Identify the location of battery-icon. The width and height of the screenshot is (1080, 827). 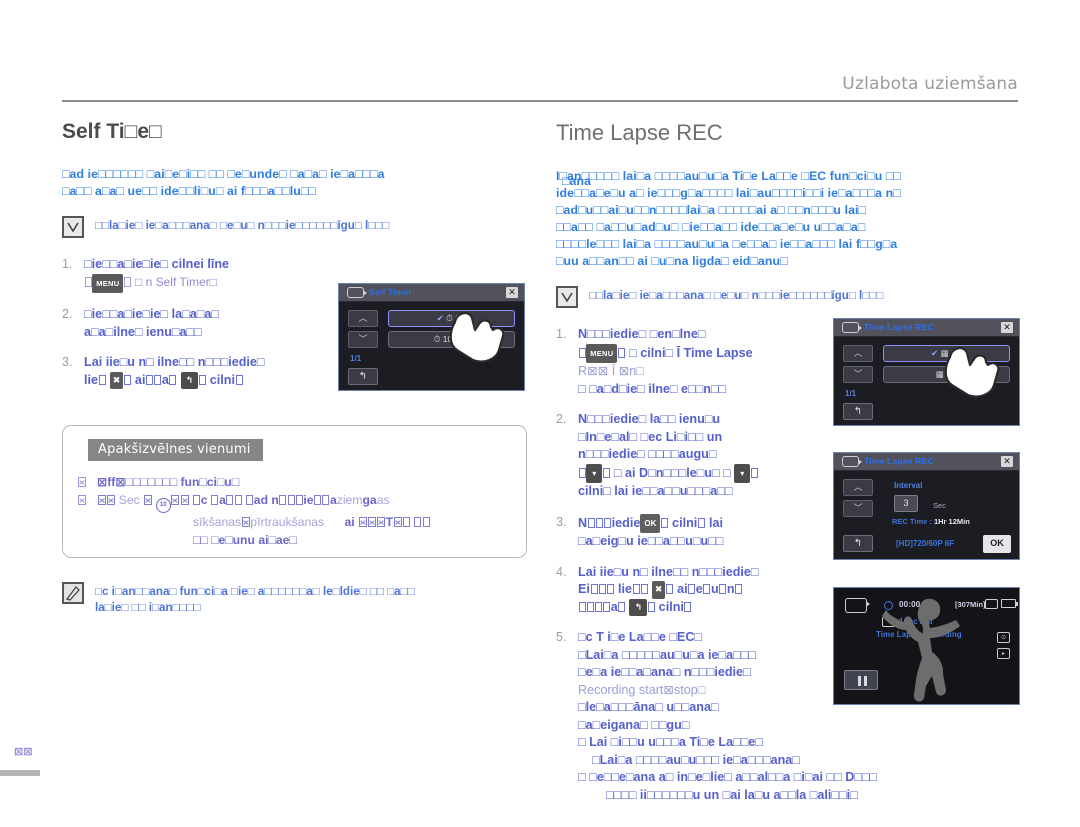
(1009, 603).